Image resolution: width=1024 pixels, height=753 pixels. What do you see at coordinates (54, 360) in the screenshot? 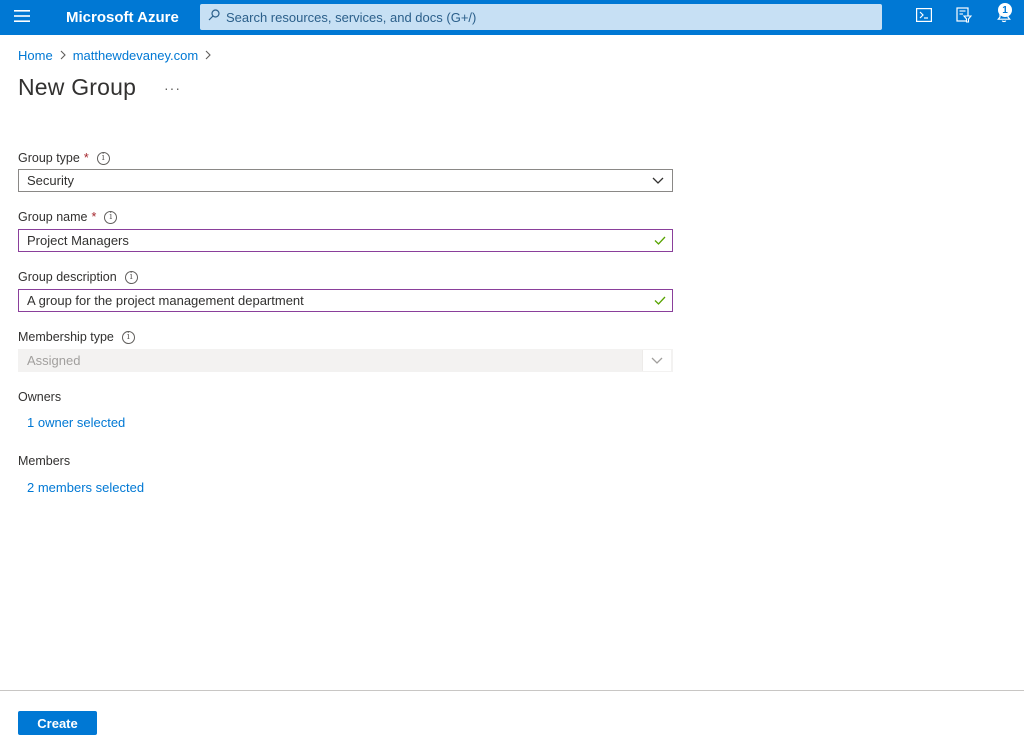
I see `membership-type-value: Assigned` at bounding box center [54, 360].